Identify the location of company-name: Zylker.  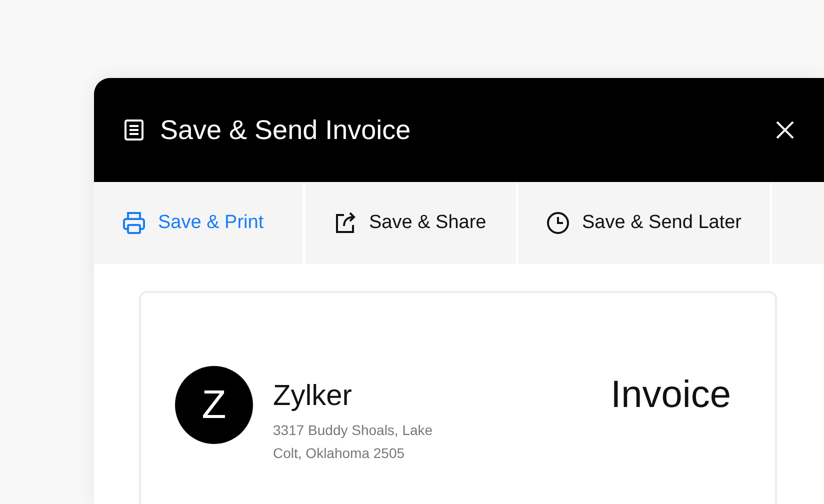
(313, 396).